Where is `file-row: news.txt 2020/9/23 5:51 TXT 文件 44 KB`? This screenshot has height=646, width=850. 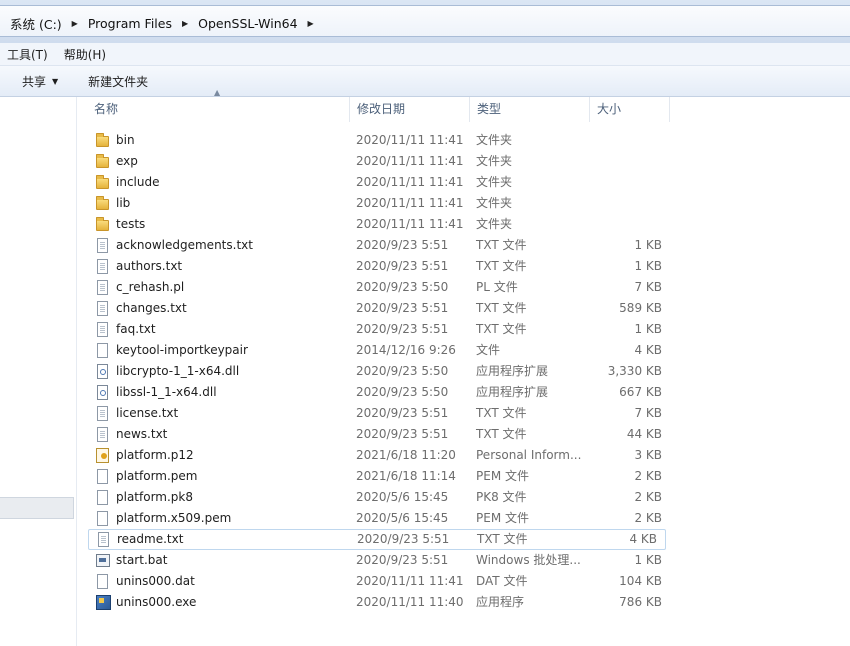
file-row: news.txt 2020/9/23 5:51 TXT 文件 44 KB is located at coordinates (380, 434).